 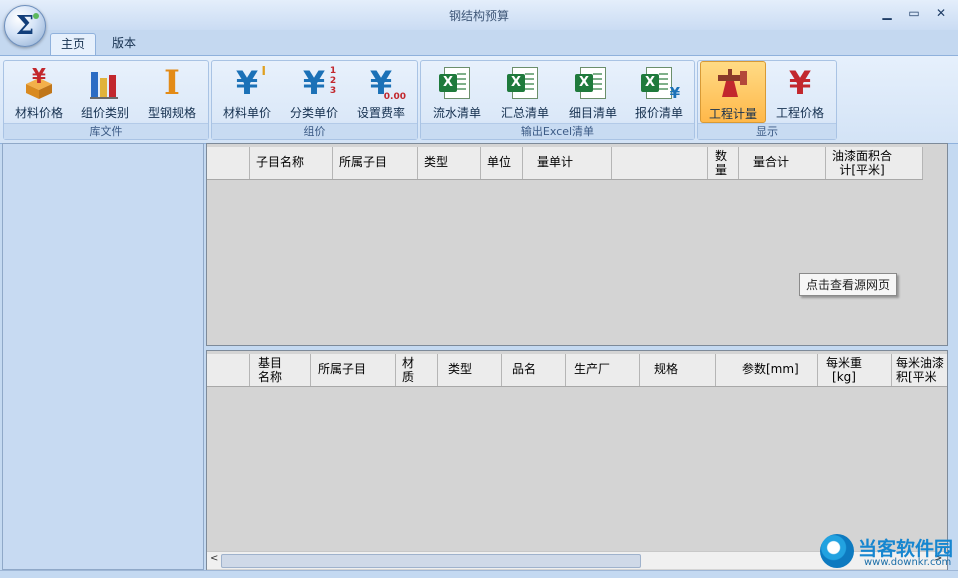 What do you see at coordinates (914, 13) in the screenshot?
I see `maximize-button: ▭` at bounding box center [914, 13].